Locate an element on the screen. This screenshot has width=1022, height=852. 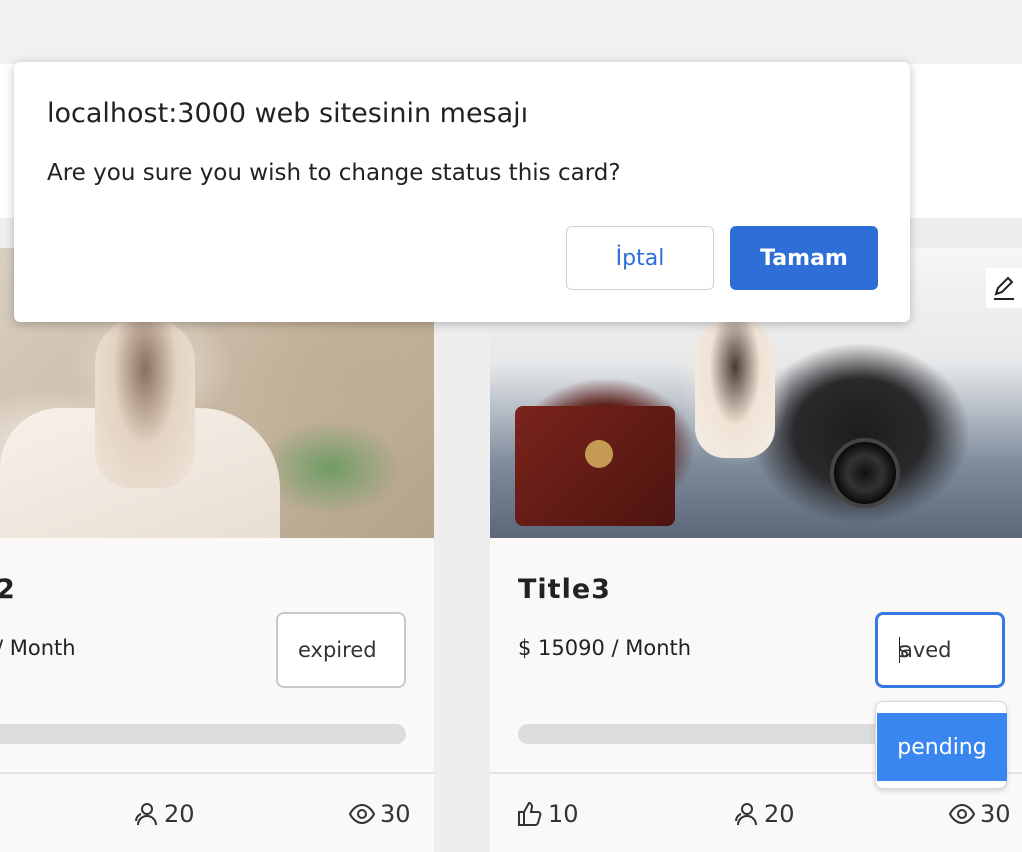
progress-bar is located at coordinates (203, 734).